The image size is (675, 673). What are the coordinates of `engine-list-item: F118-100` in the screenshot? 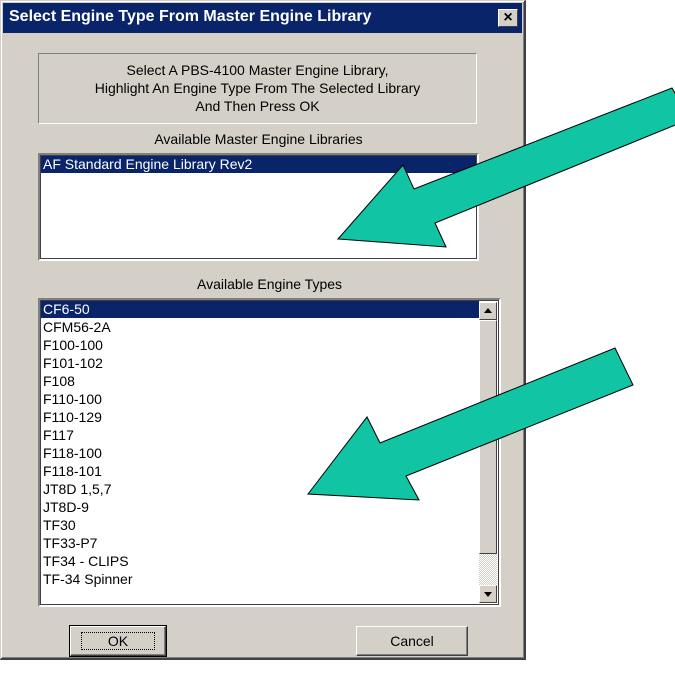 It's located at (259, 453).